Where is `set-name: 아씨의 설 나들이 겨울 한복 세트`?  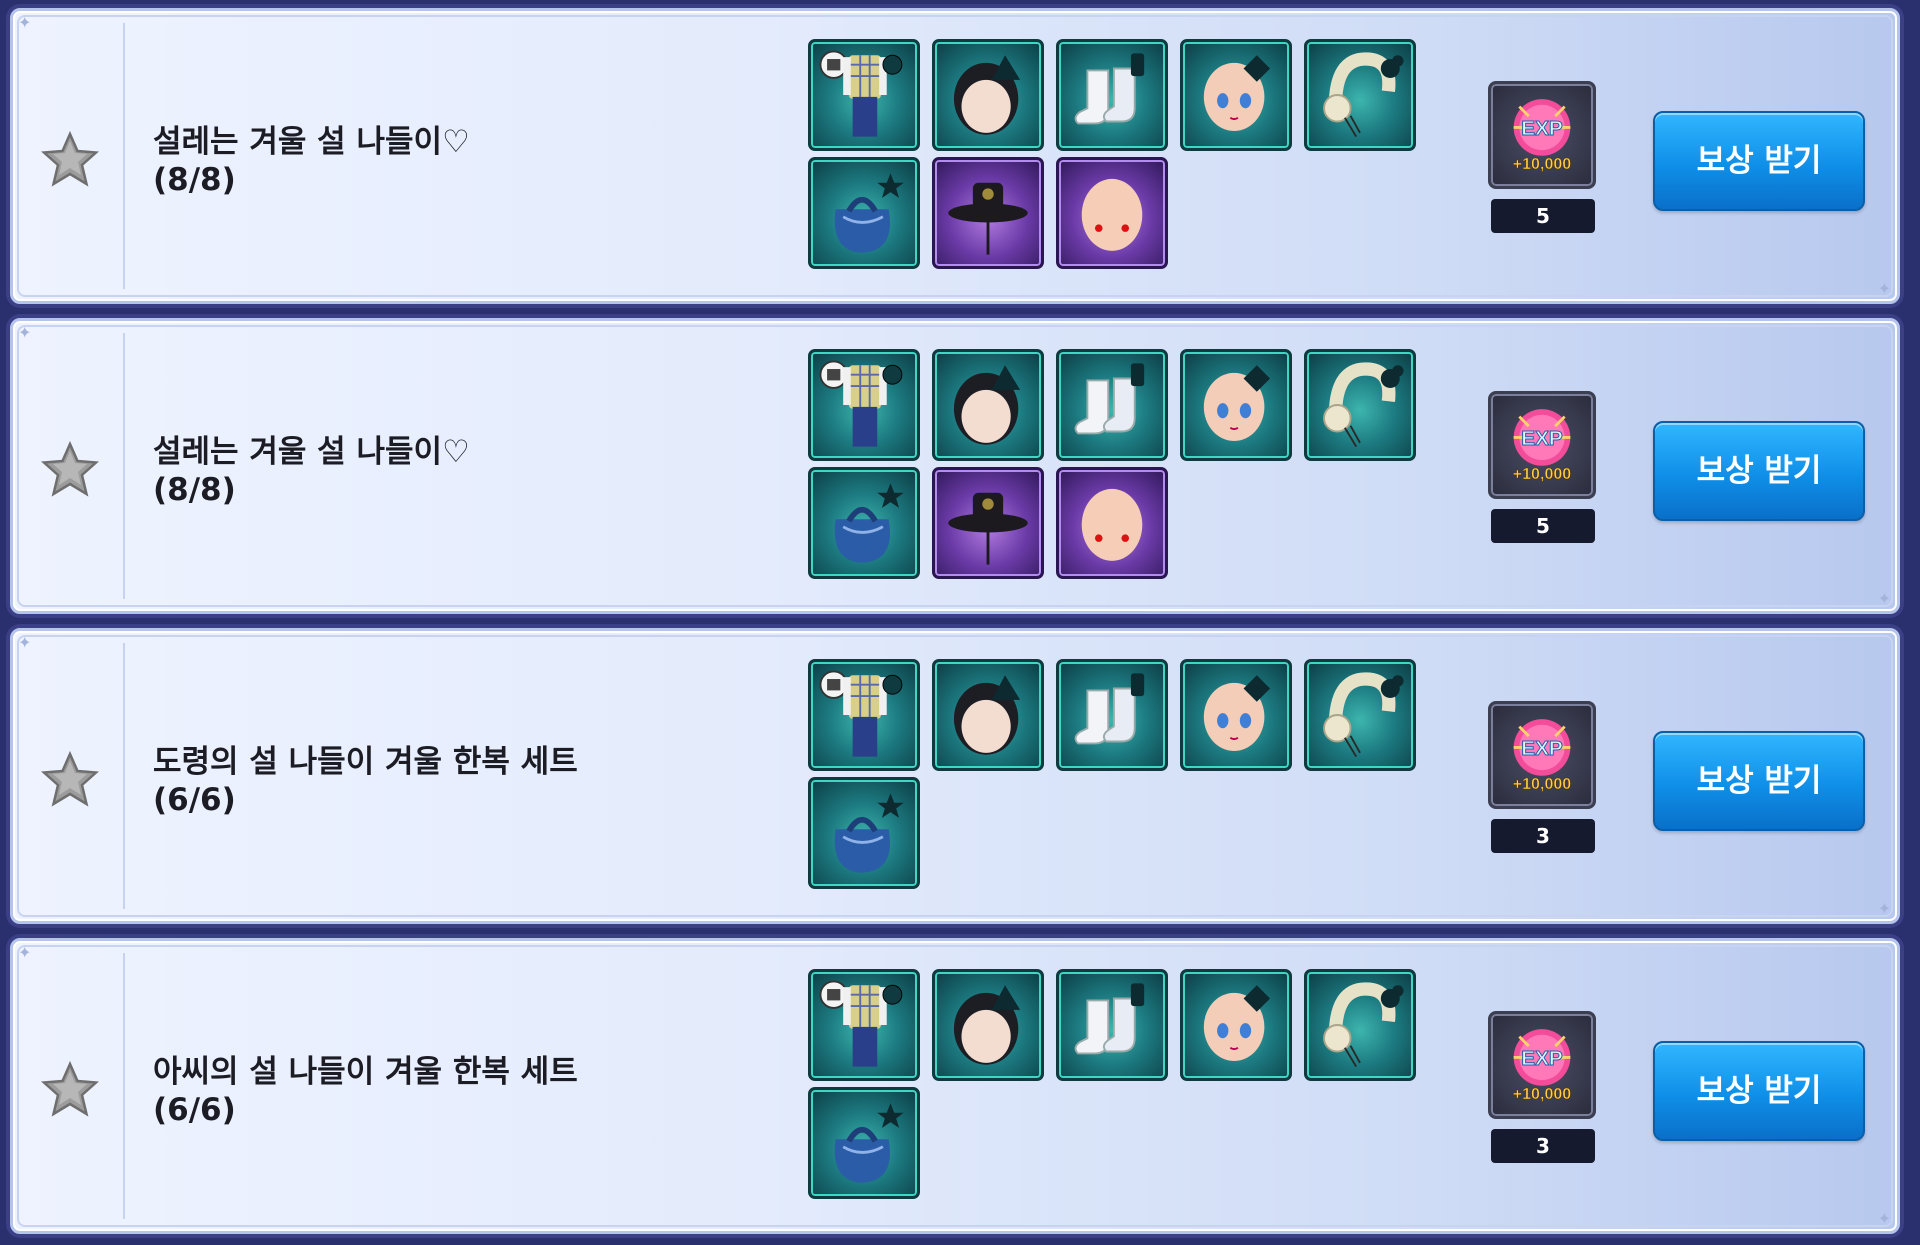
set-name: 아씨의 설 나들이 겨울 한복 세트 is located at coordinates (365, 1072).